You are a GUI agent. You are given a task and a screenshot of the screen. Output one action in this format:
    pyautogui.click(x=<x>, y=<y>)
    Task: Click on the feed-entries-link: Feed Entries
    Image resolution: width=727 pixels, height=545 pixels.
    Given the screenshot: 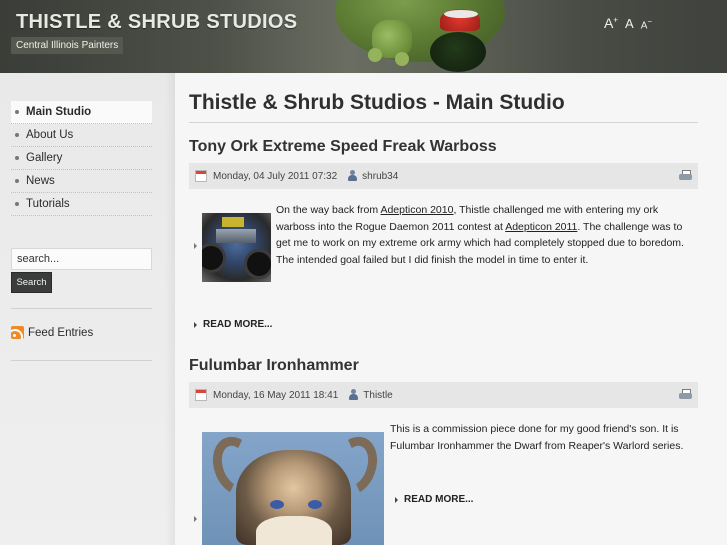 What is the action you would take?
    pyautogui.click(x=52, y=332)
    